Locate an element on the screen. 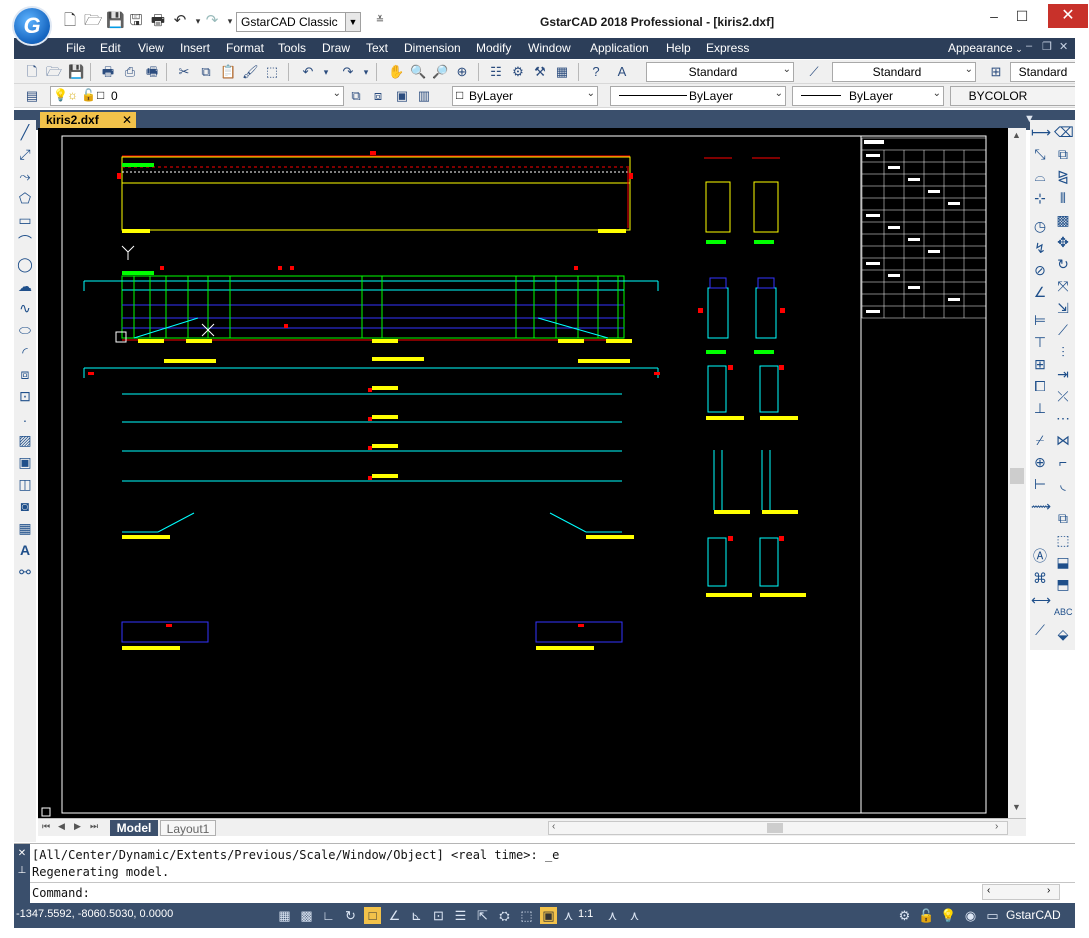 Image resolution: width=1089 pixels, height=938 pixels. ortho-icon: ∟ is located at coordinates (328, 915).